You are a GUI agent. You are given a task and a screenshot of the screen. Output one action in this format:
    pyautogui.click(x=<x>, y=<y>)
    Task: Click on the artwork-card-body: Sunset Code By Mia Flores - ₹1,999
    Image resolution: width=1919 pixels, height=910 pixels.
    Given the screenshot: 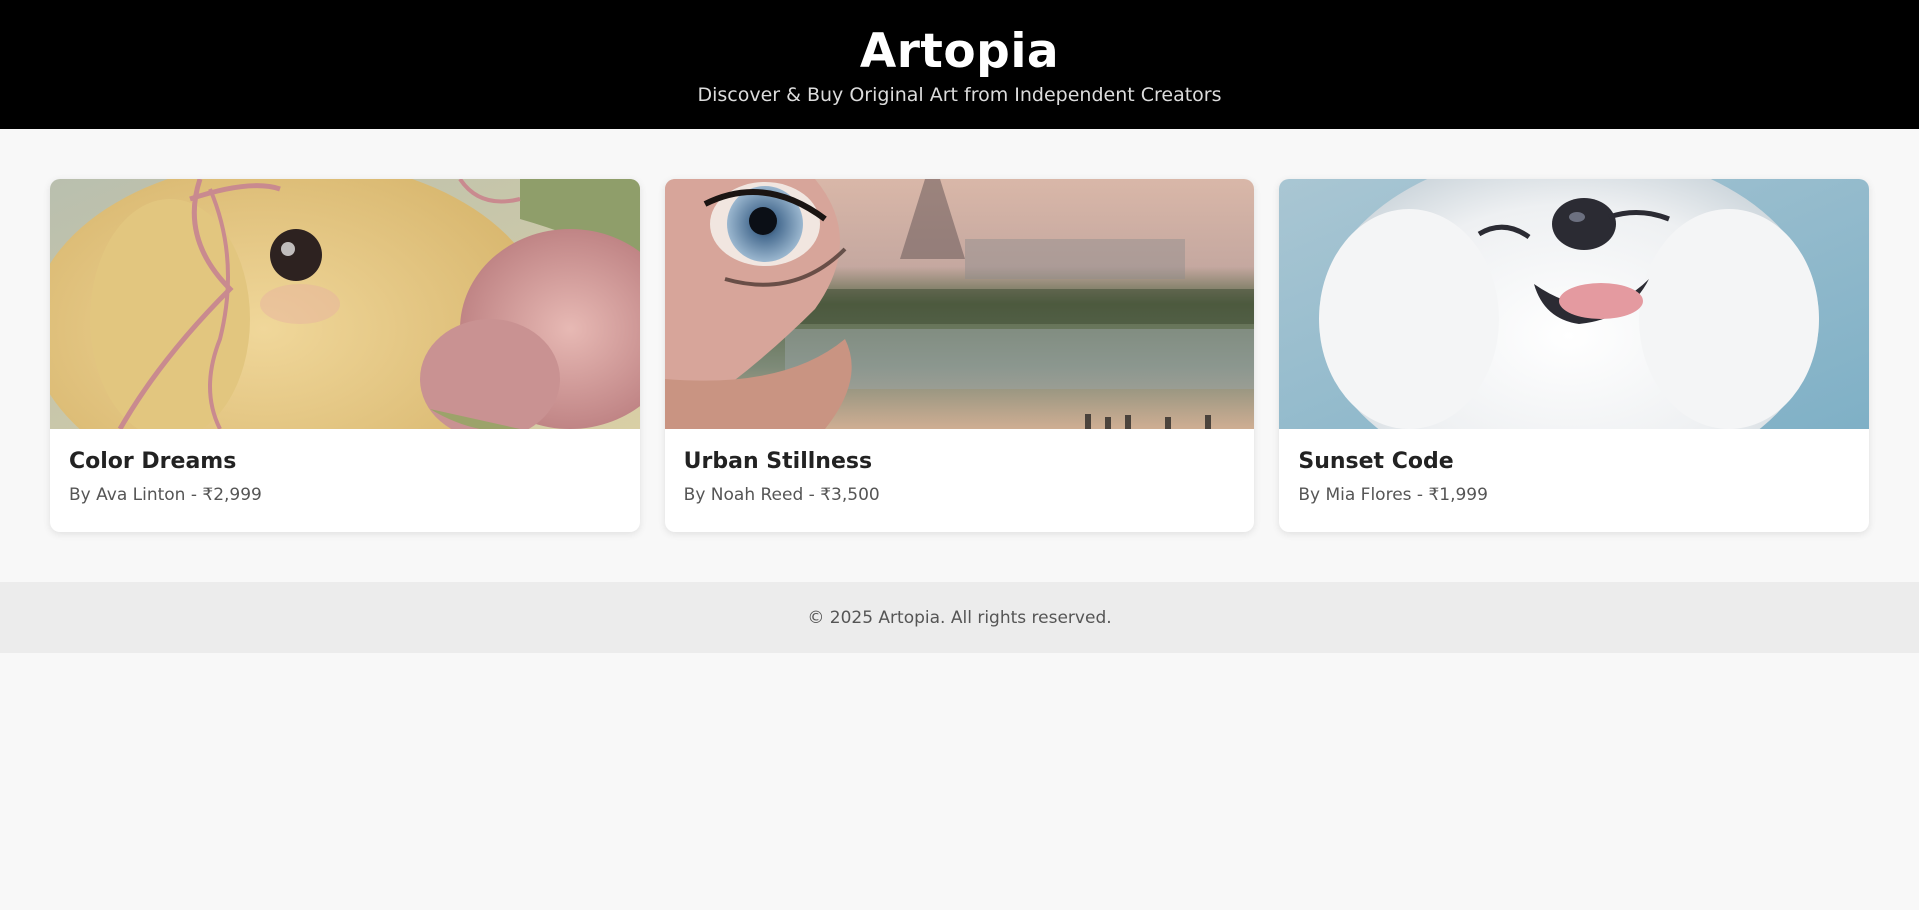 What is the action you would take?
    pyautogui.click(x=1574, y=480)
    